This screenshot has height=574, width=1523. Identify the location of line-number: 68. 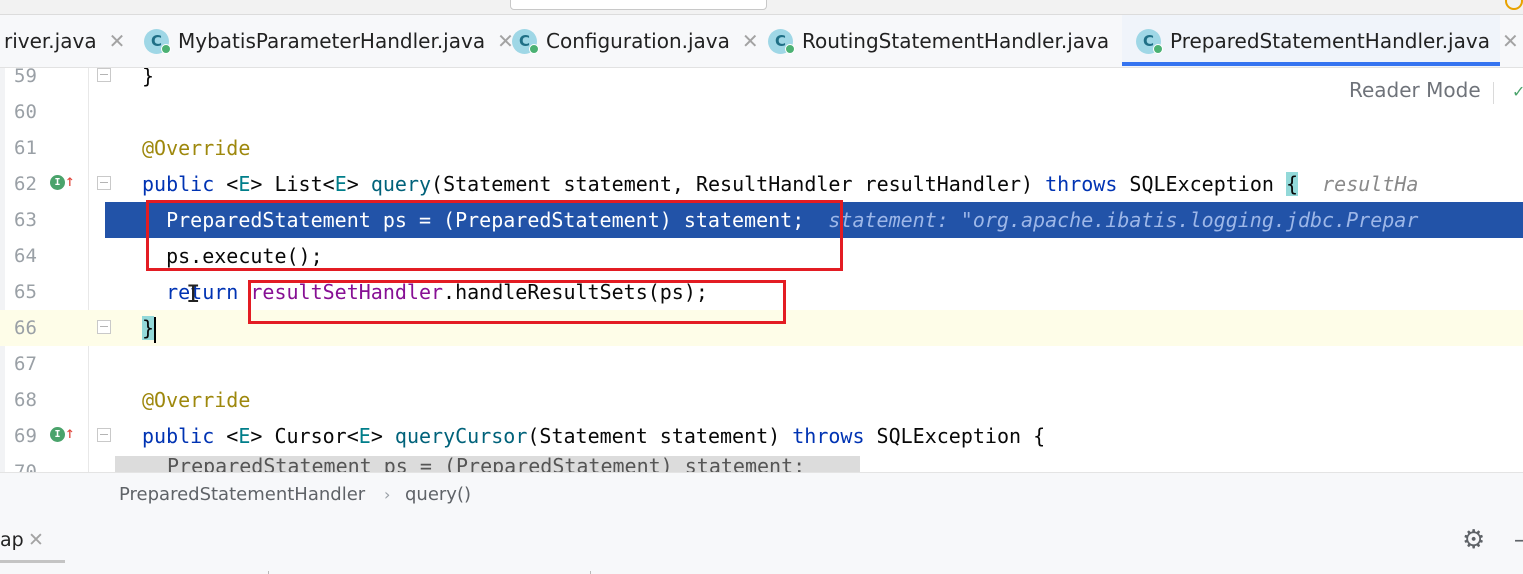
(25, 400).